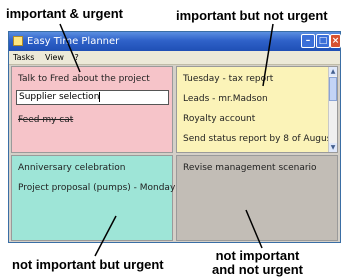  Describe the element at coordinates (219, 119) in the screenshot. I see `task-item: Royalty account` at that location.